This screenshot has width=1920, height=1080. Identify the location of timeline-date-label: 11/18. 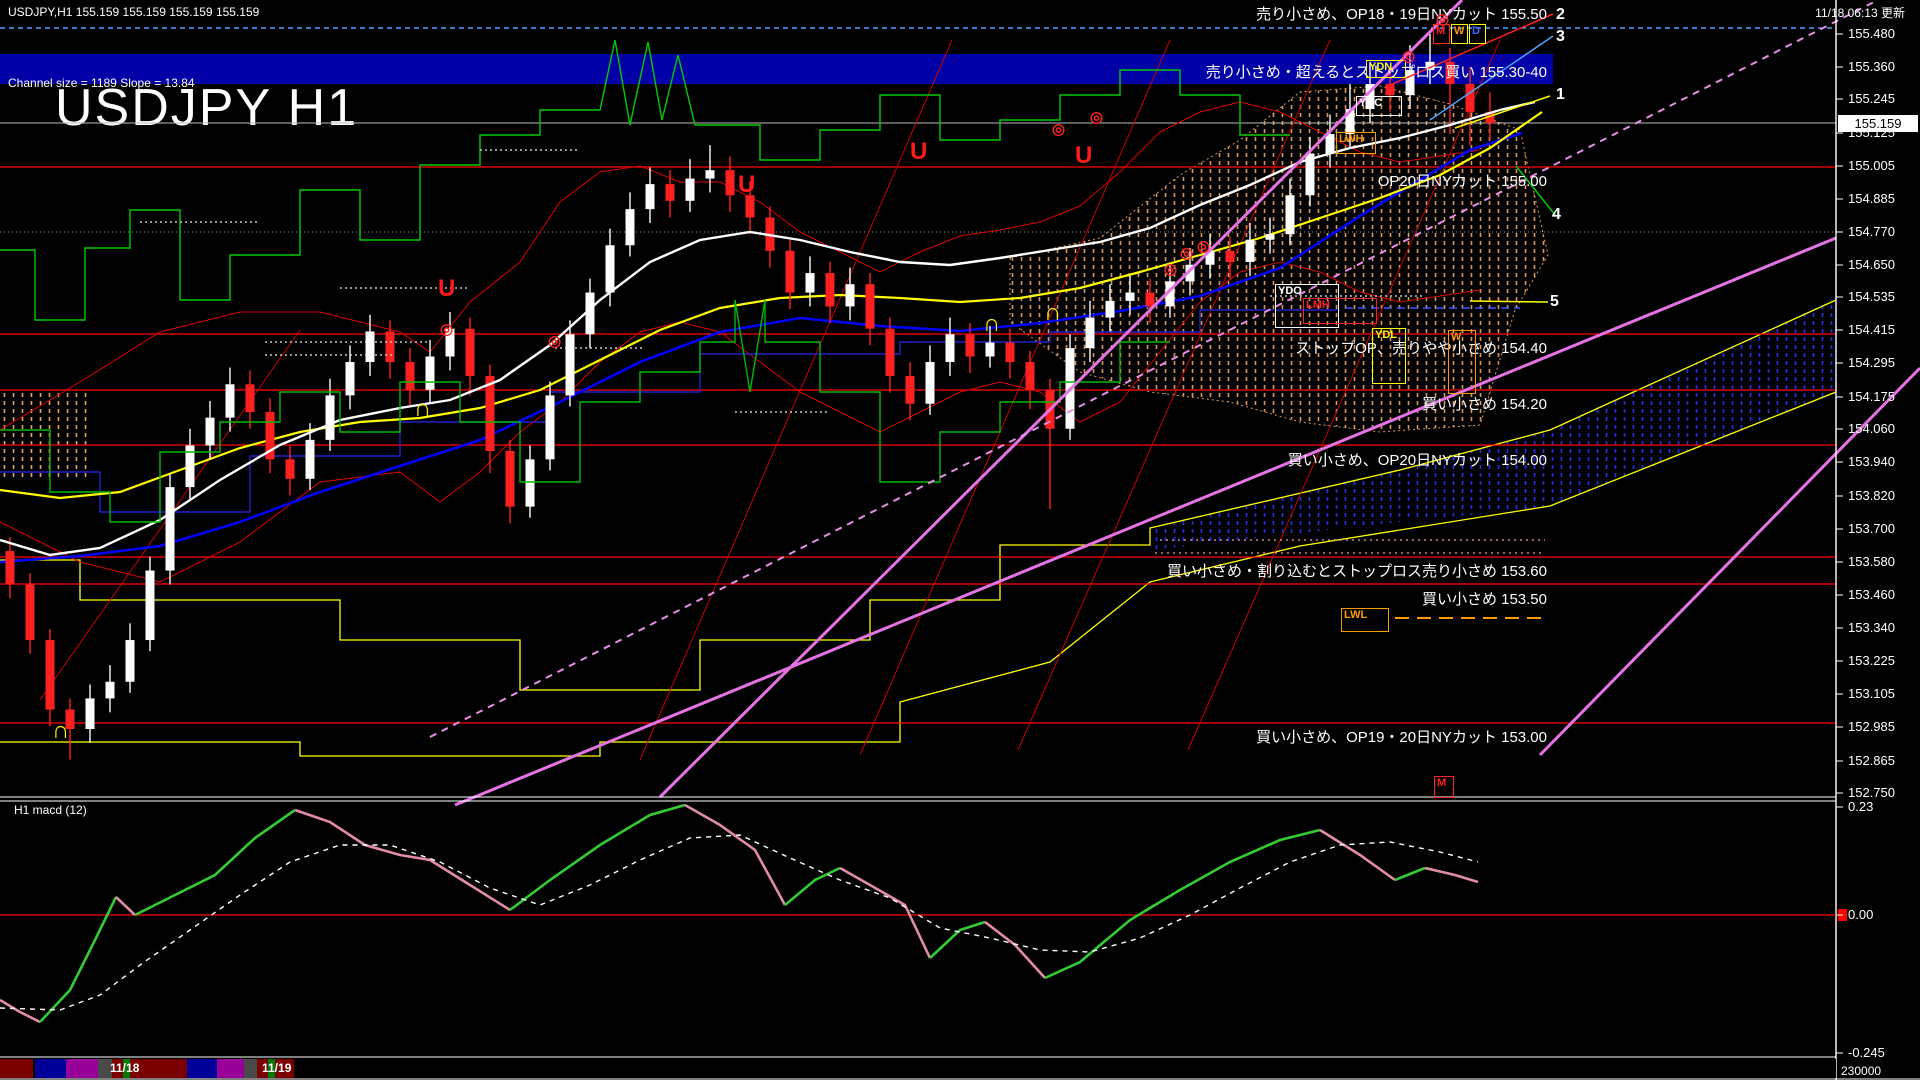
(125, 1068).